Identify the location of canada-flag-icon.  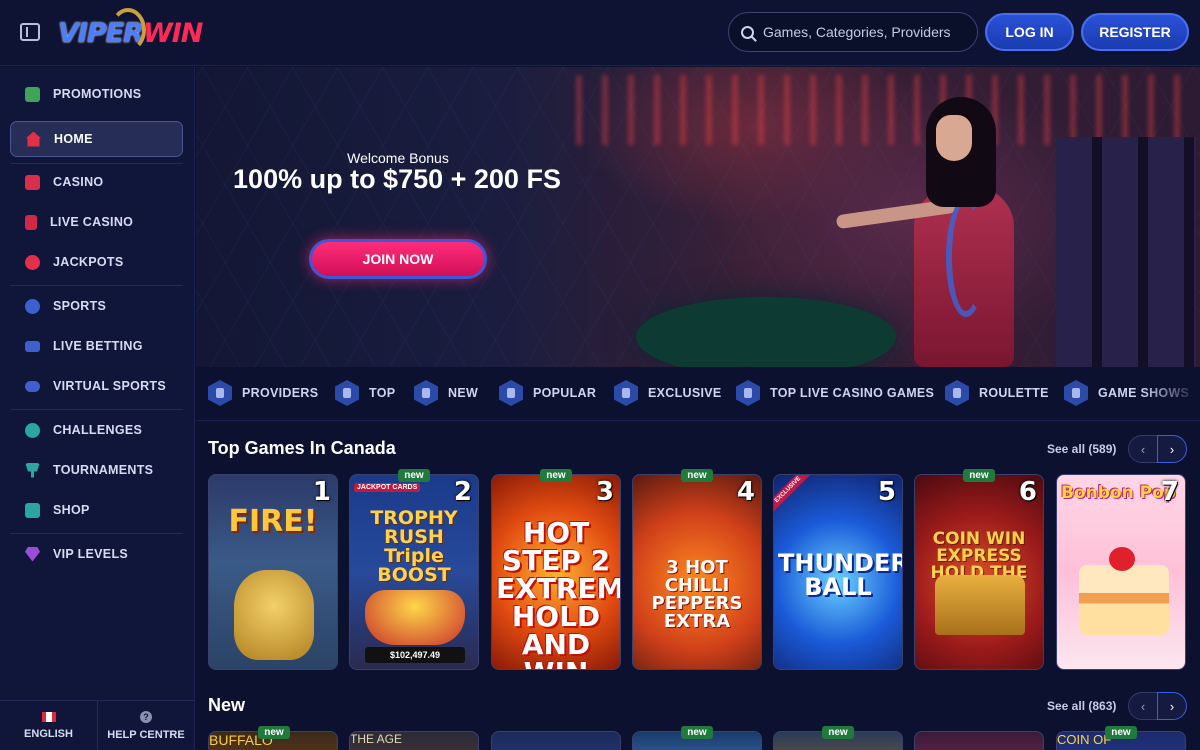
(48, 717).